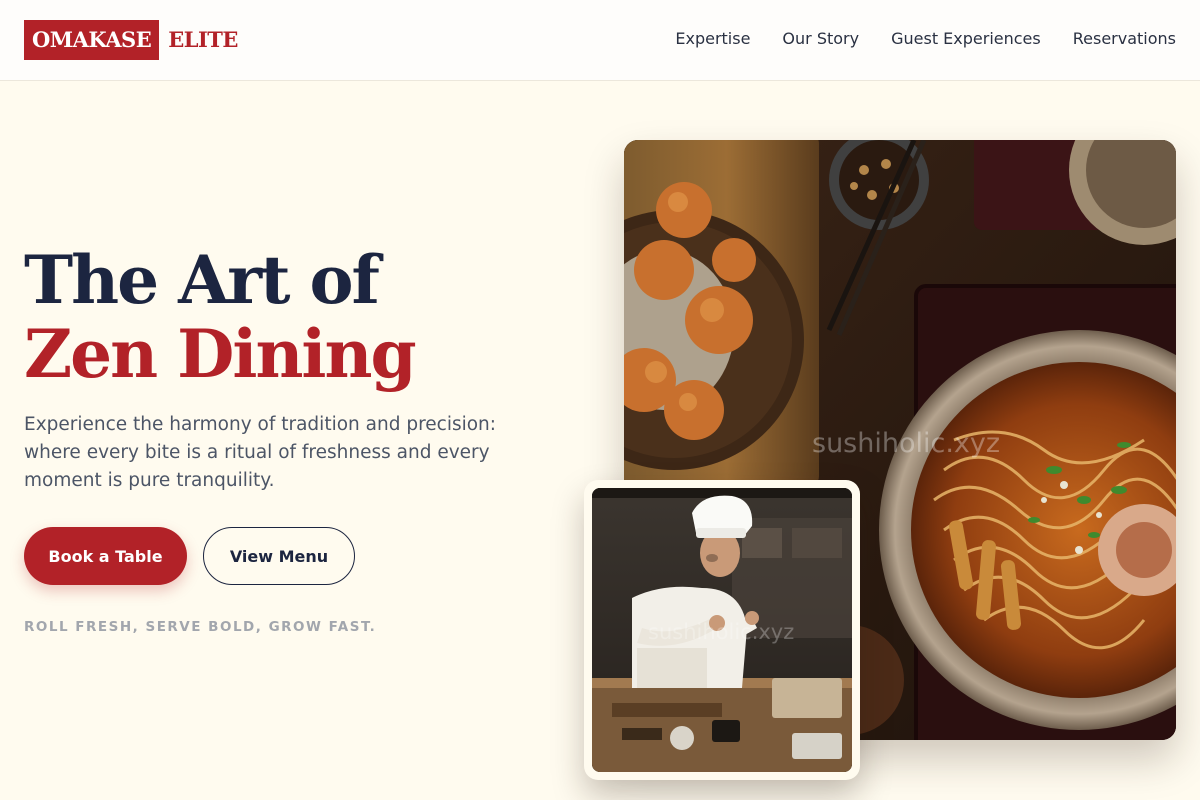 The height and width of the screenshot is (800, 1200). I want to click on hero-title-line2: Zen Dining, so click(220, 354).